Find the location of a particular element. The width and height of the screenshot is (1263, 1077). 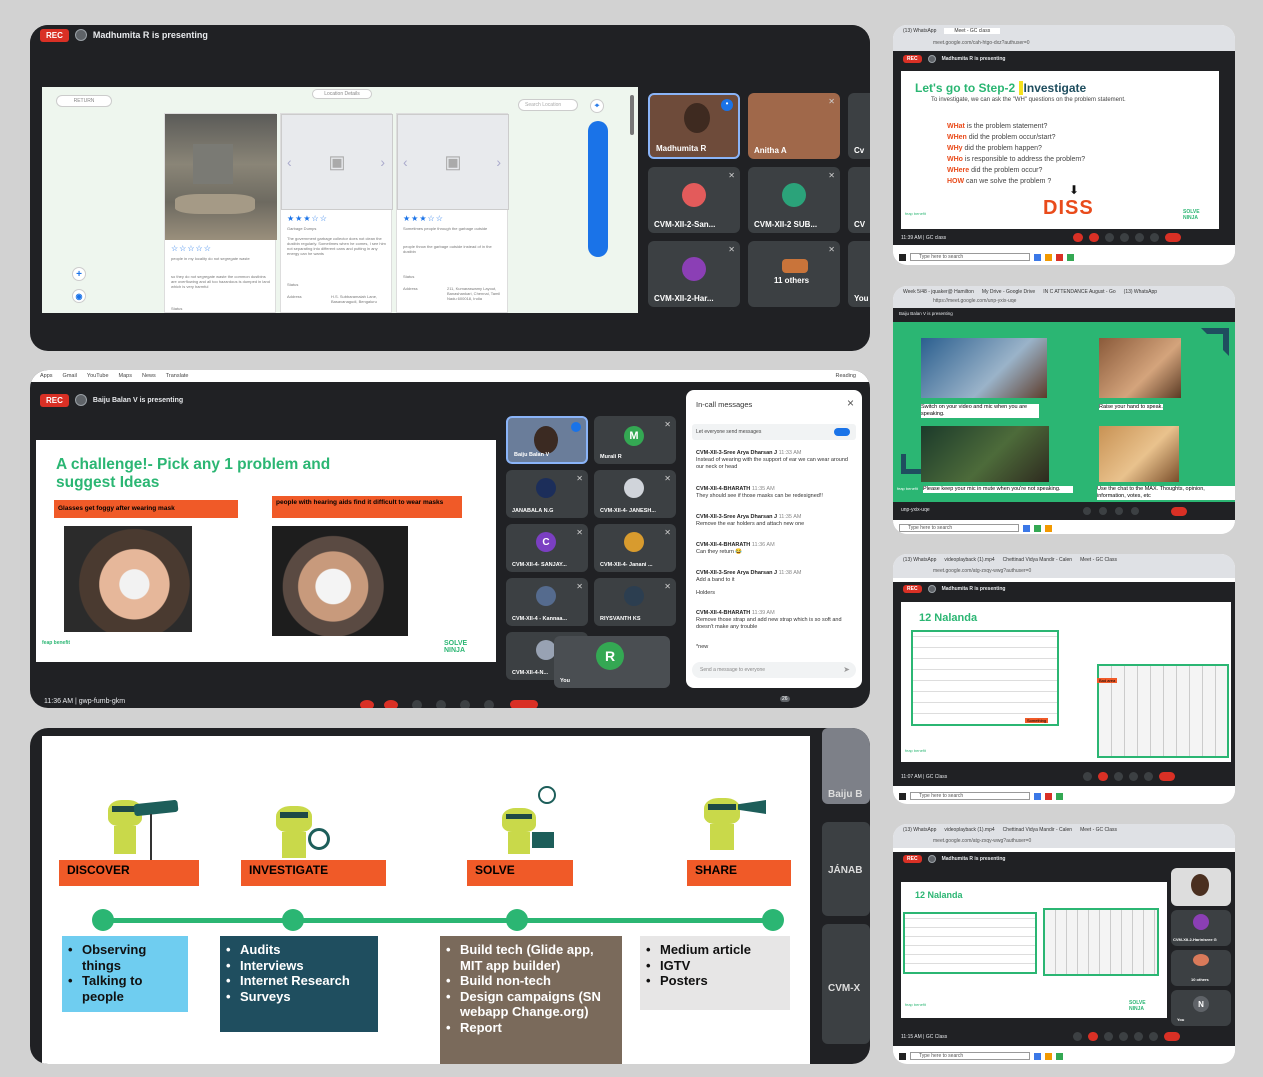

map-back-button: RETURN is located at coordinates (84, 101).